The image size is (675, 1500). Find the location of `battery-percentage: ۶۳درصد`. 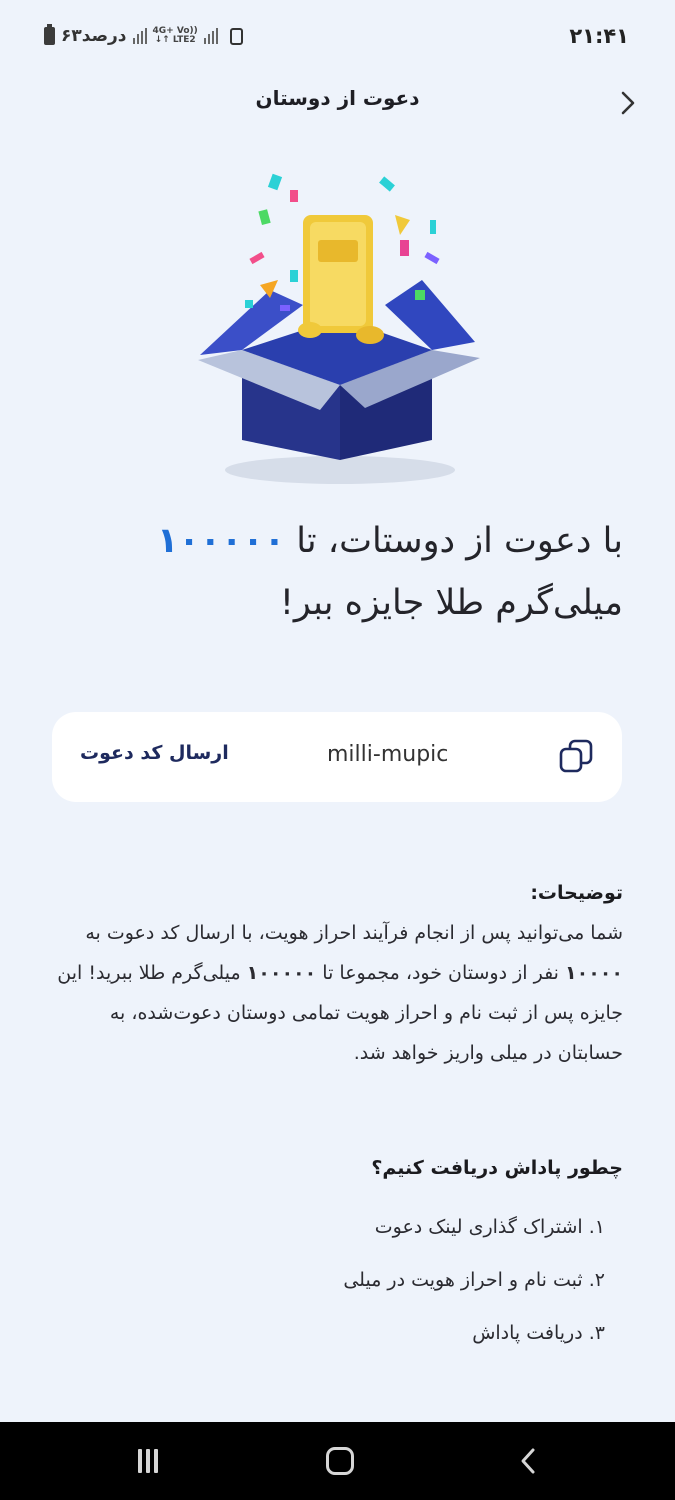

battery-percentage: ۶۳درصد is located at coordinates (94, 36).